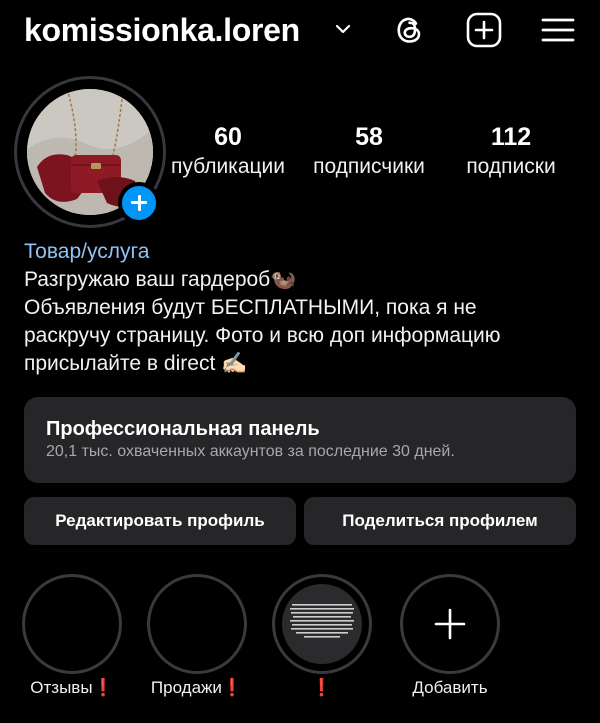 The image size is (600, 723). Describe the element at coordinates (511, 166) in the screenshot. I see `stat-following-label: подписки` at that location.